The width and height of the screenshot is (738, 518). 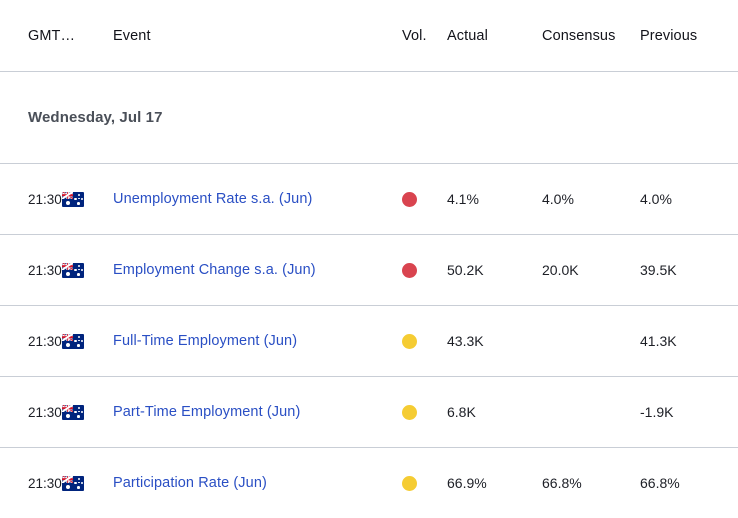 What do you see at coordinates (132, 36) in the screenshot?
I see `column-header-event: Event` at bounding box center [132, 36].